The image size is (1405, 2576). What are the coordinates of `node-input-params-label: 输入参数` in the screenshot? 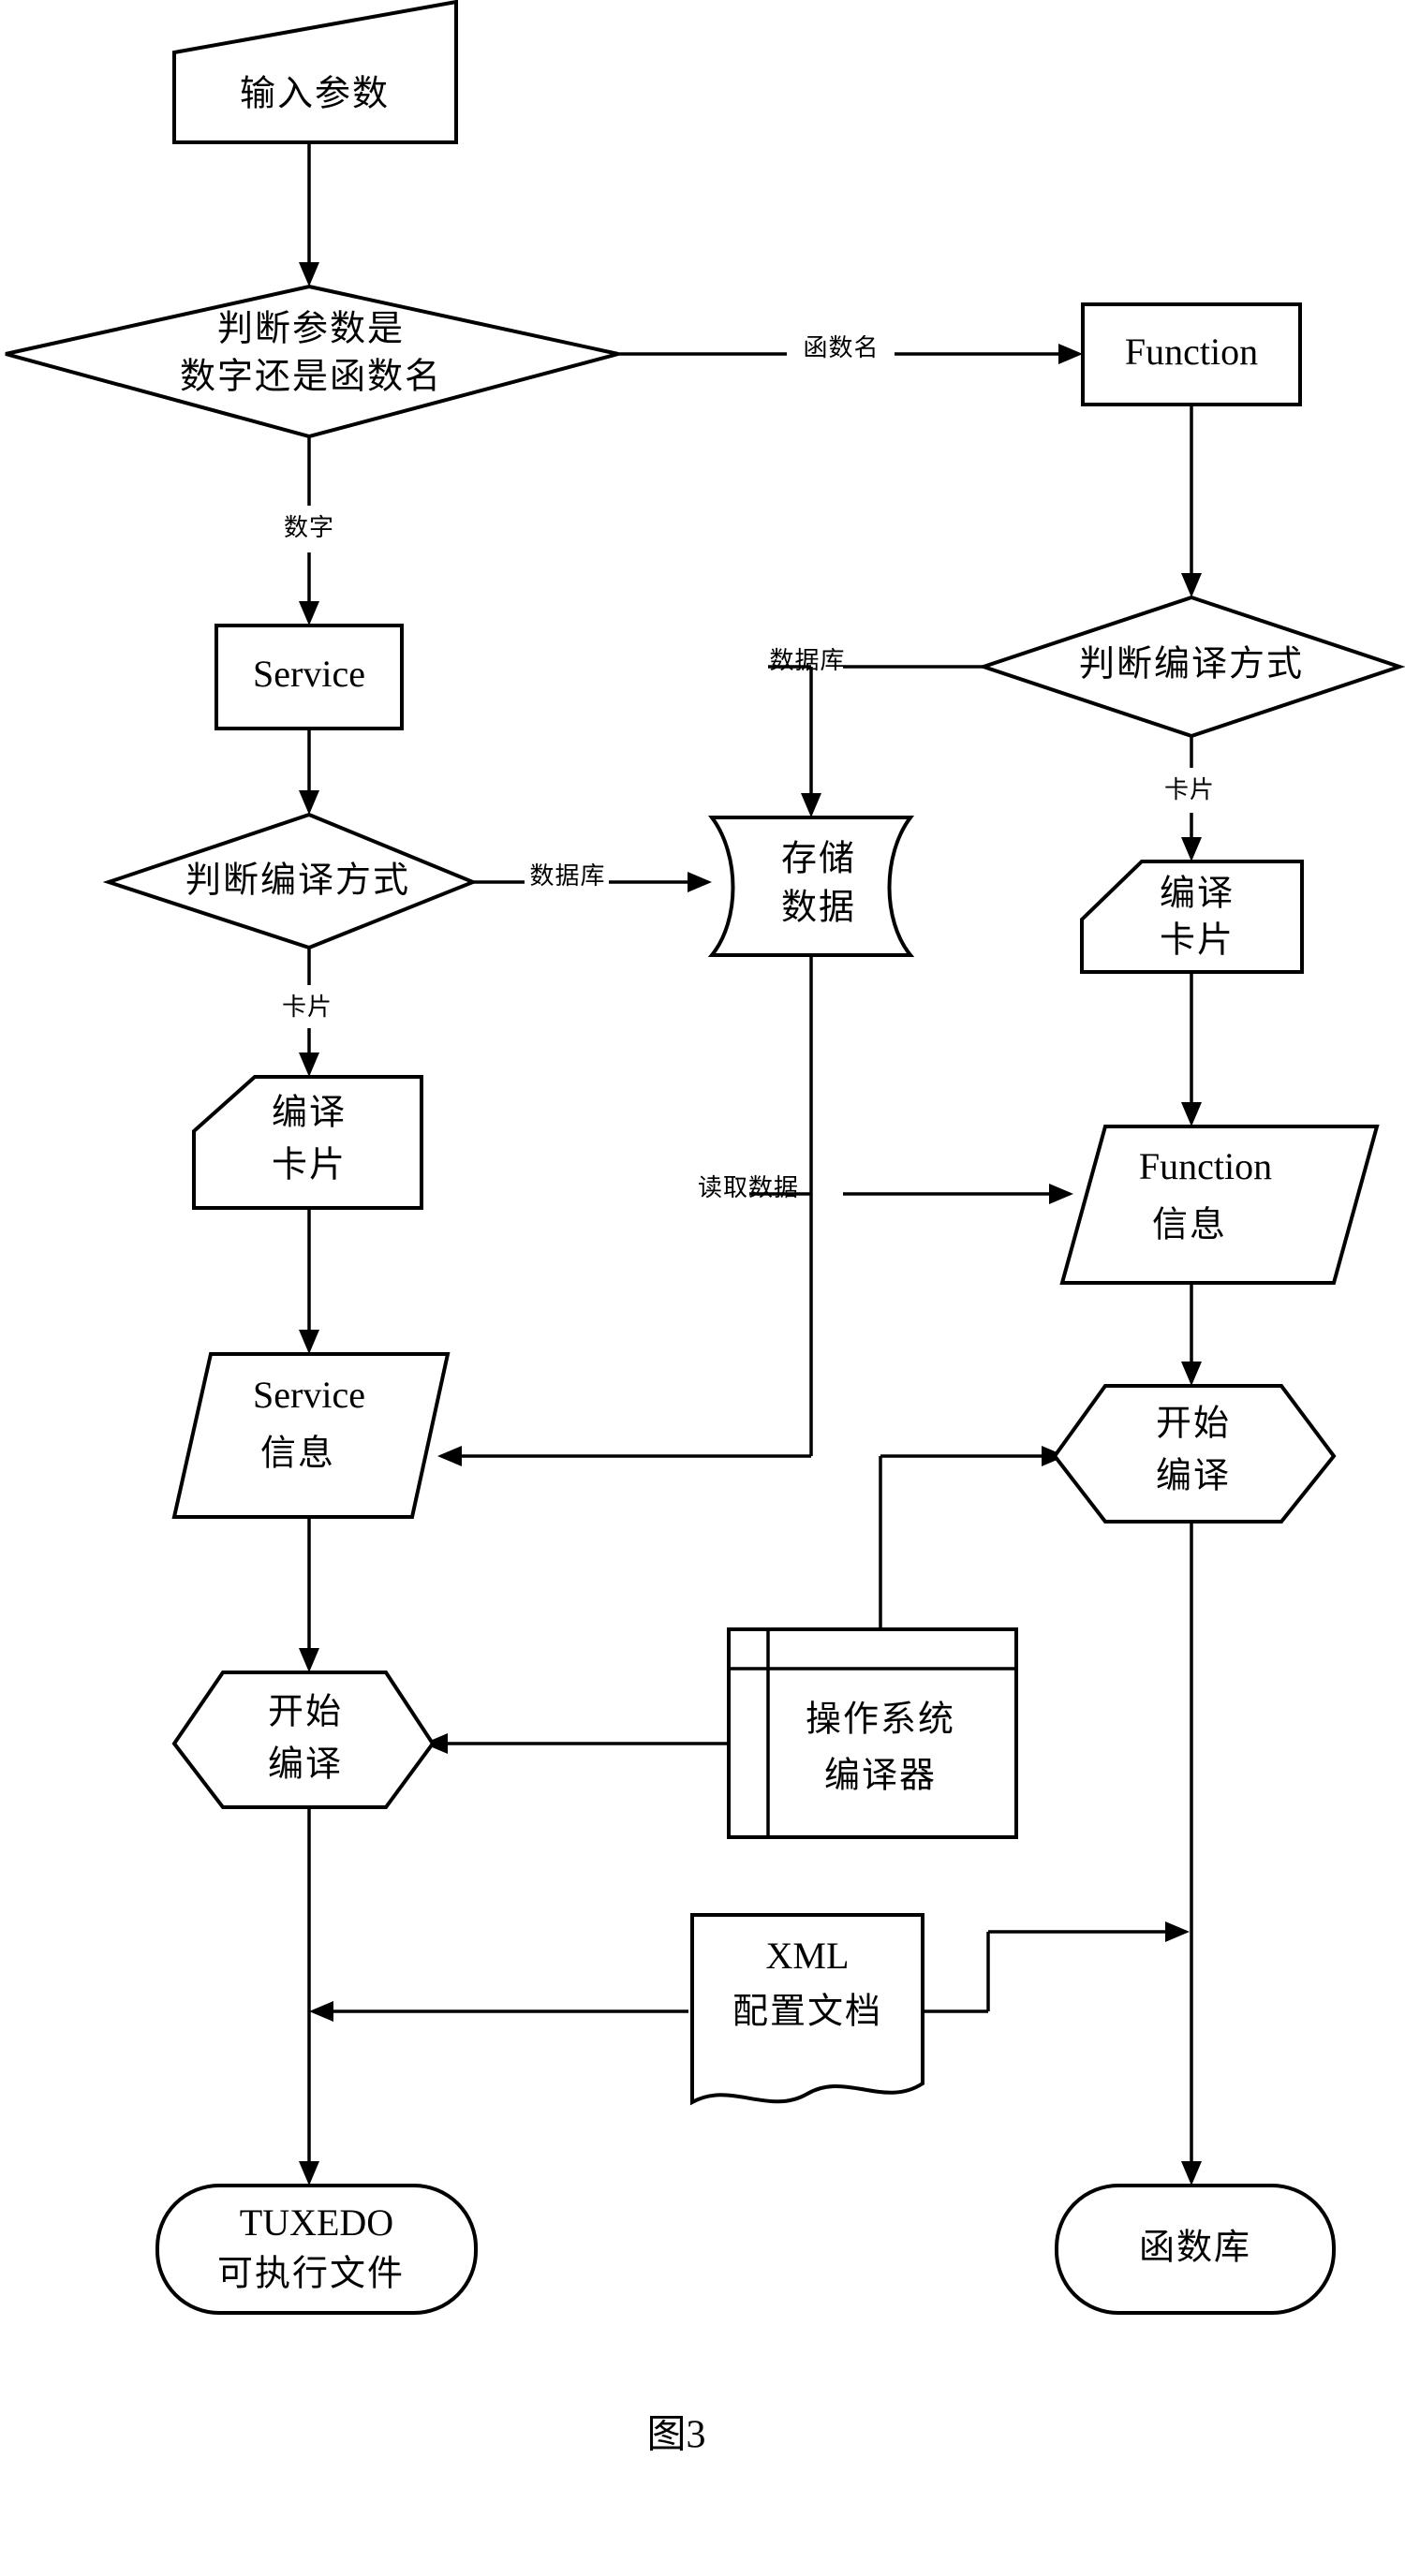 It's located at (315, 94).